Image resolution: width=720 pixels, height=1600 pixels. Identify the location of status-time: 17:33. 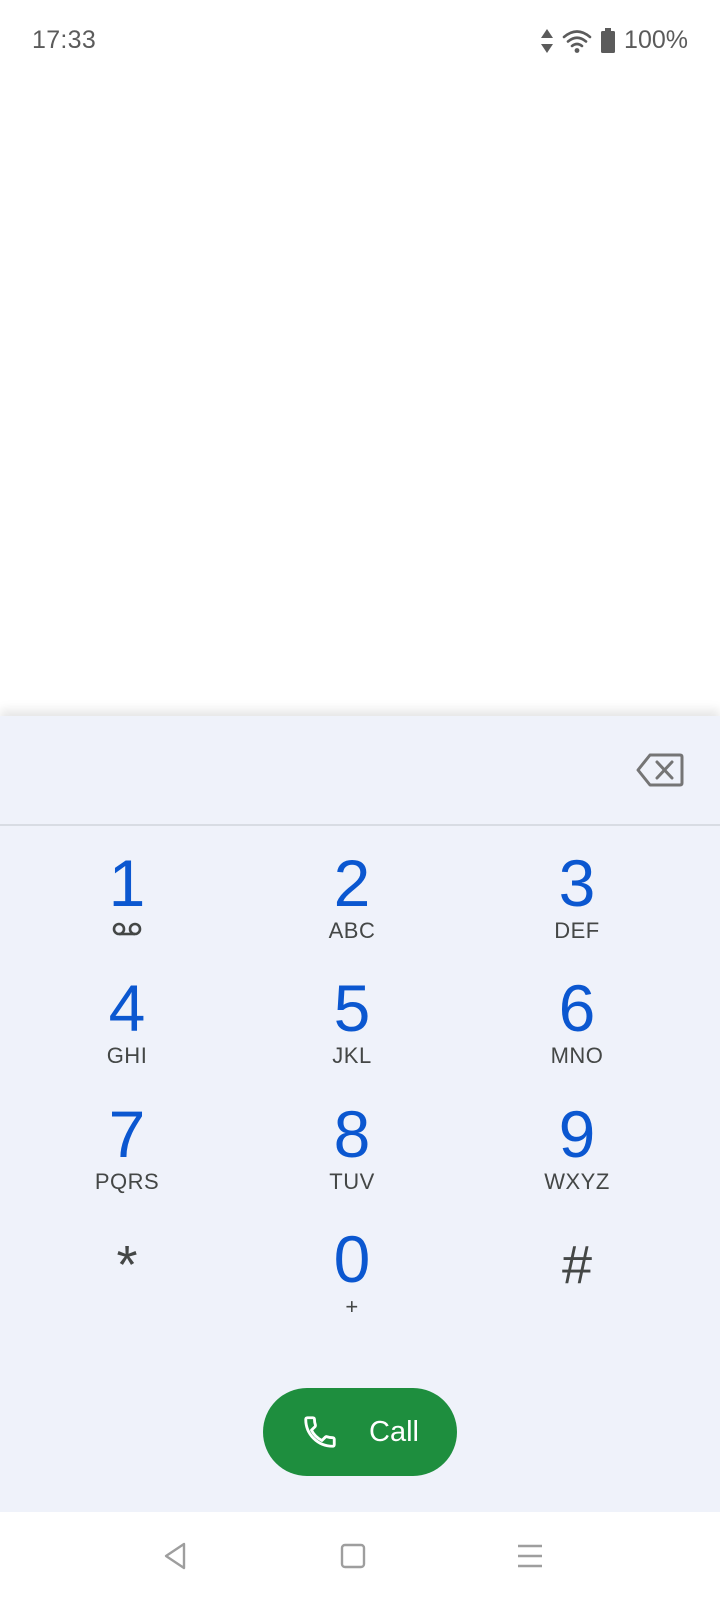
(64, 40).